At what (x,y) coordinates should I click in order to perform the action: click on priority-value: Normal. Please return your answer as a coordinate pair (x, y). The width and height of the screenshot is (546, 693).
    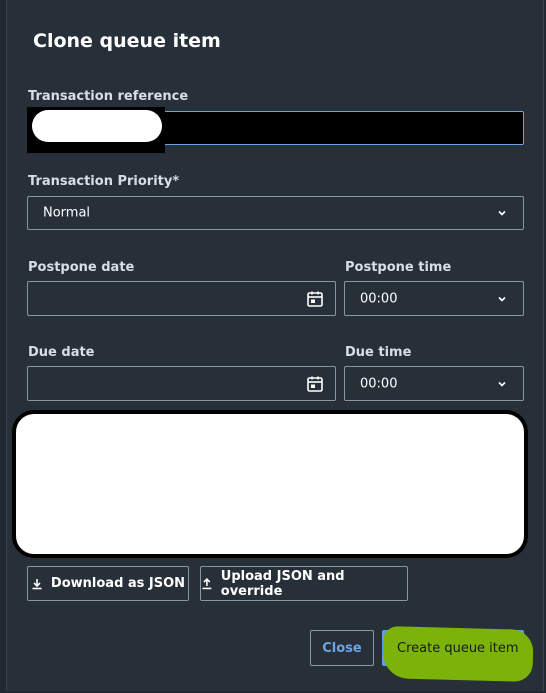
    Looking at the image, I should click on (67, 213).